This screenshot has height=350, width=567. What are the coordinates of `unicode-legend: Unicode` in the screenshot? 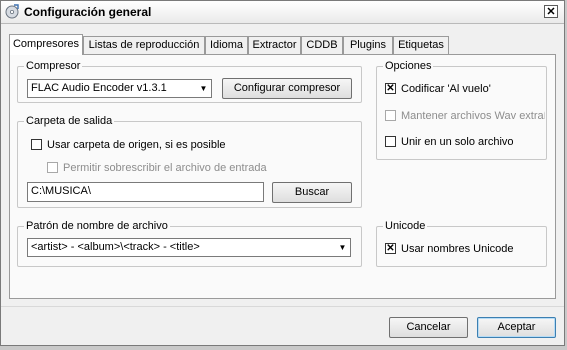 It's located at (405, 226).